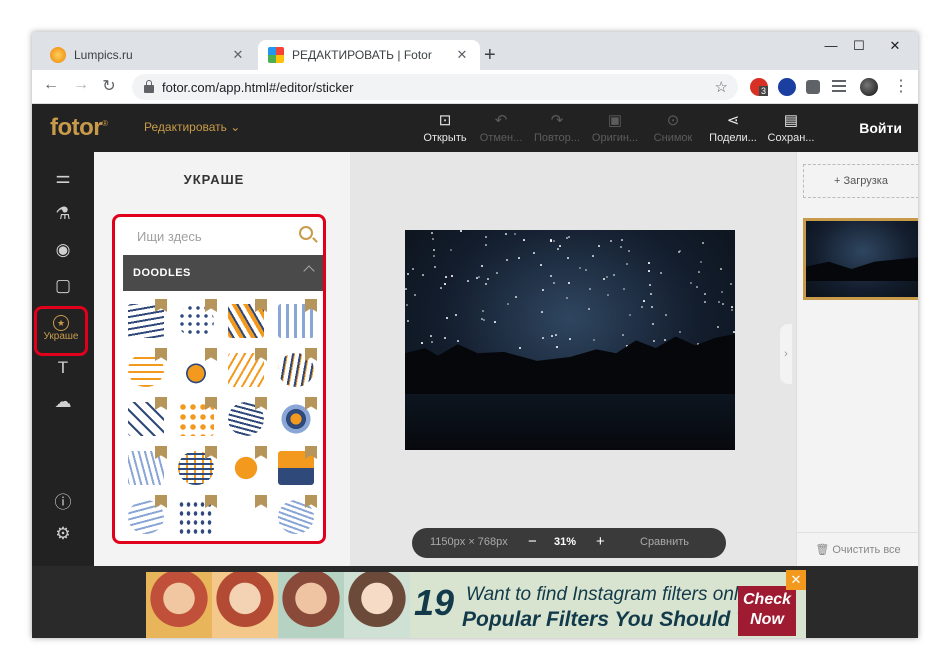 The image size is (950, 670). I want to click on menu-dots-icon: ⋮, so click(901, 86).